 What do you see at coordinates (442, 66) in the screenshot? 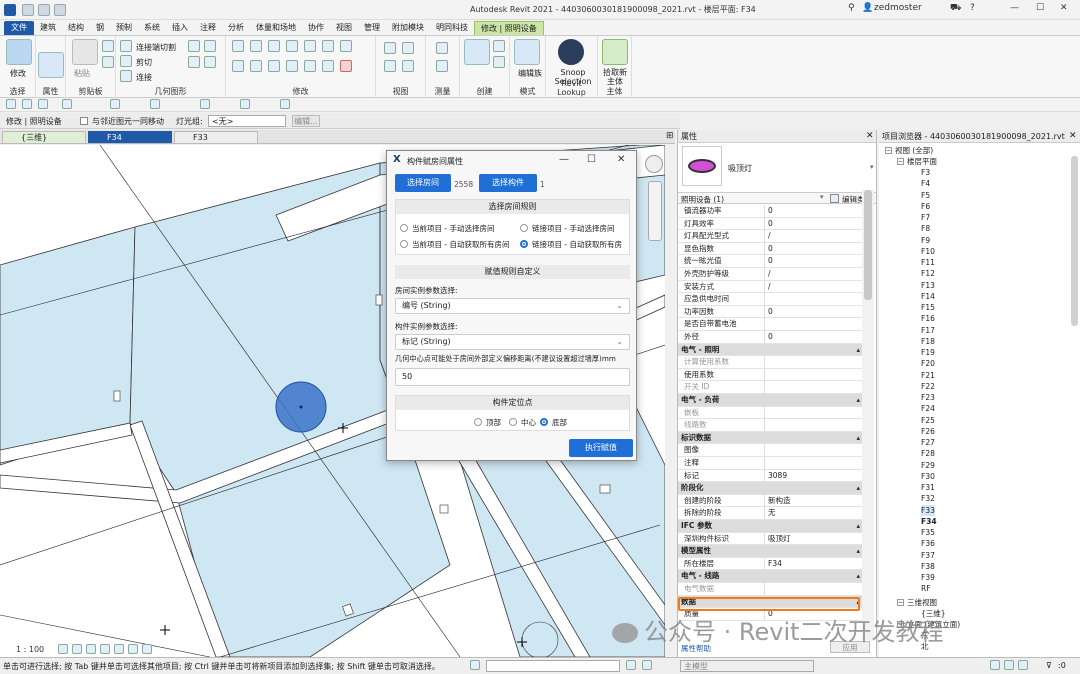
I see `dimension-icon` at bounding box center [442, 66].